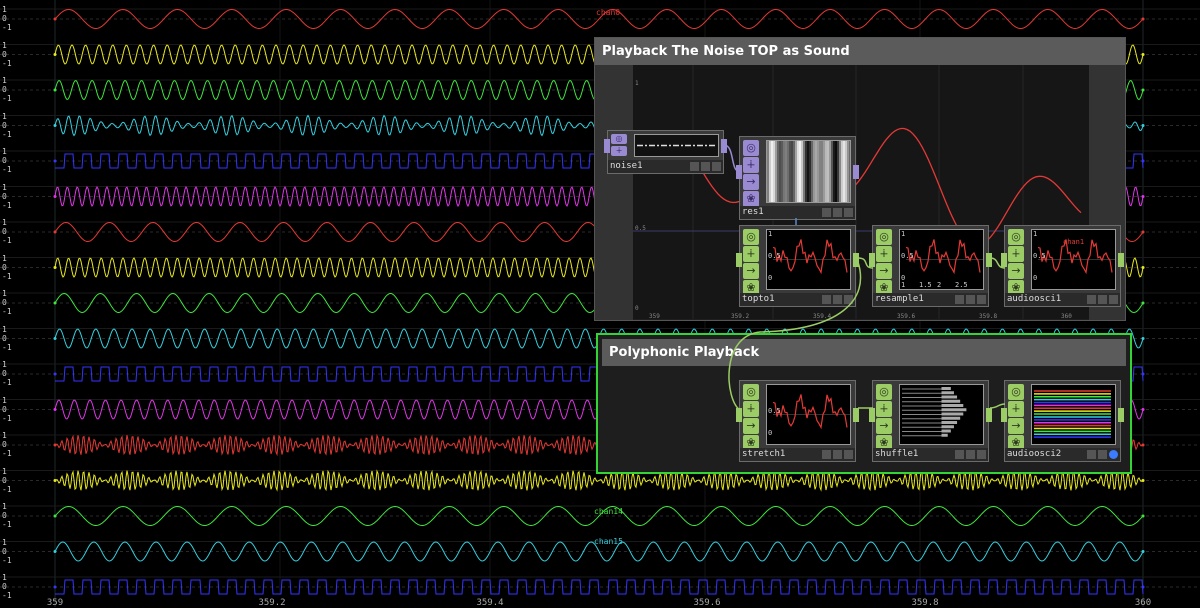  I want to click on node-wires, so click(864, 277).